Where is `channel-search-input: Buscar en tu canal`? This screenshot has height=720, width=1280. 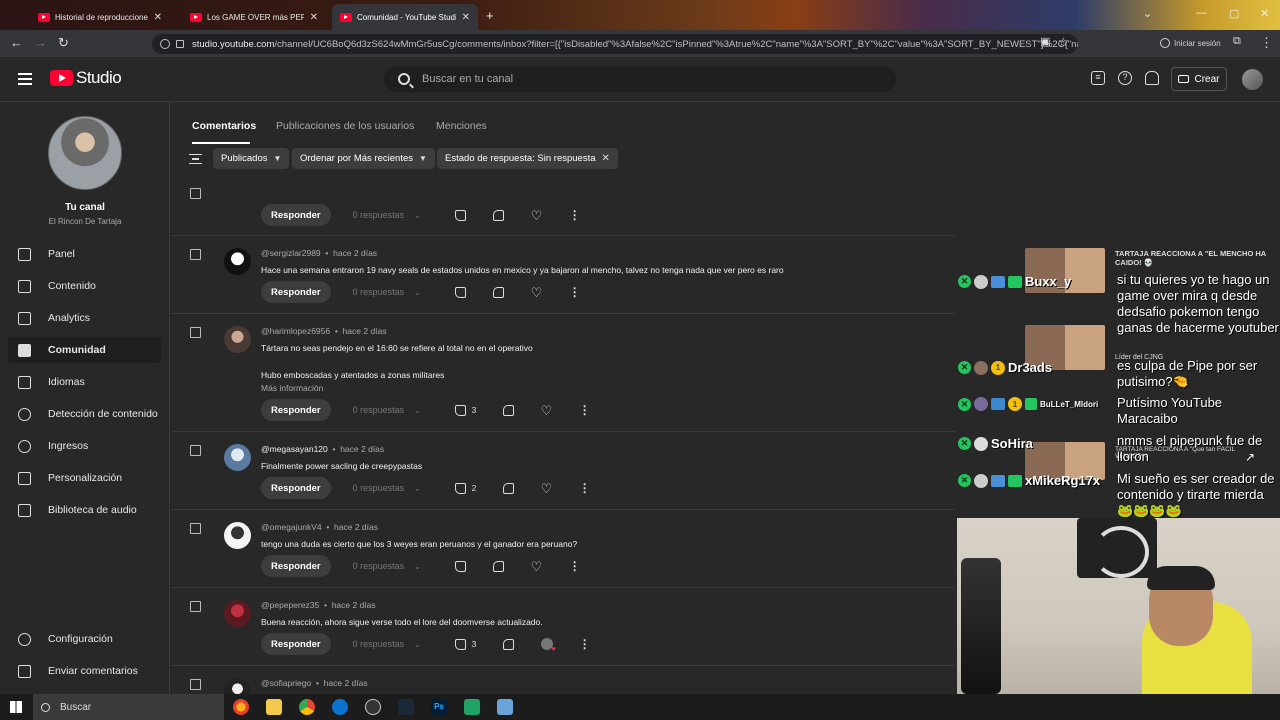
channel-search-input: Buscar en tu canal is located at coordinates (640, 79).